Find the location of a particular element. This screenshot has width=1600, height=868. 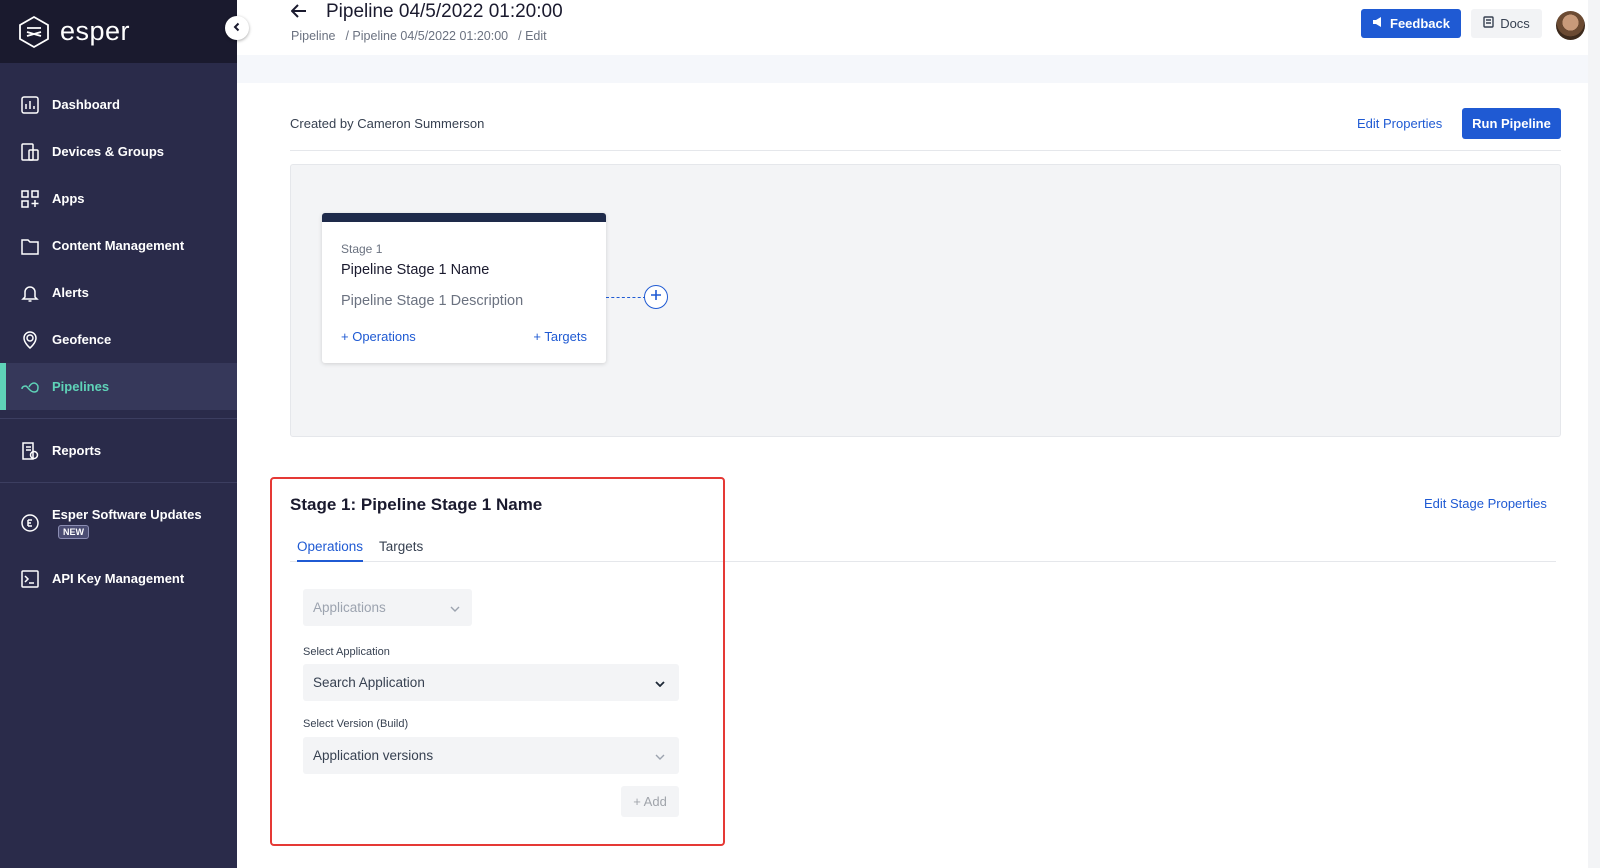

feedback-button: Feedback is located at coordinates (1411, 23).